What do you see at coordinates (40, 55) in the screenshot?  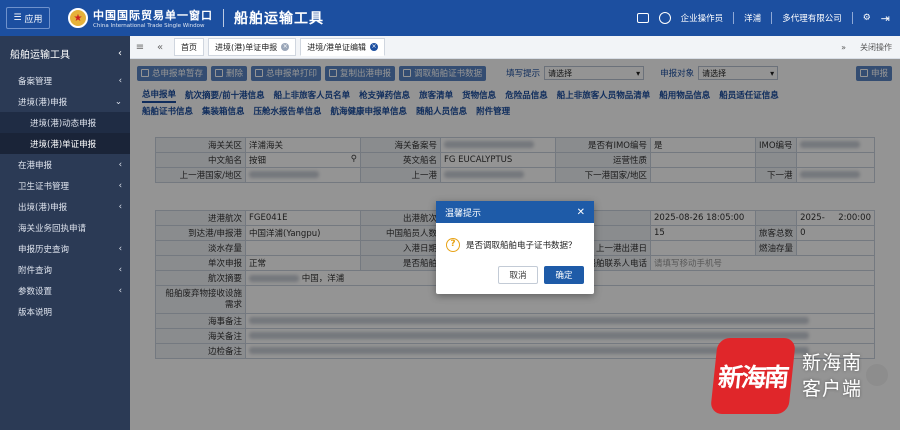 I see `sidebar-title-label: 船舶运输工具` at bounding box center [40, 55].